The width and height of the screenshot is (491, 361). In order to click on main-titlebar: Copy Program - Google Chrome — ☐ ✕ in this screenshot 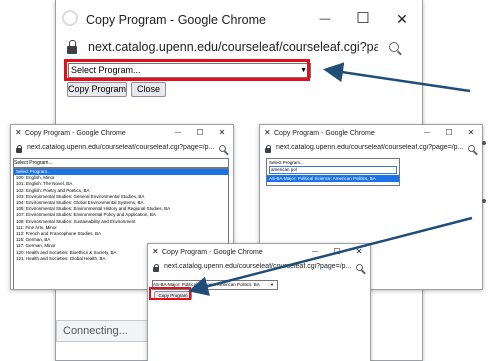, I will do `click(239, 20)`.